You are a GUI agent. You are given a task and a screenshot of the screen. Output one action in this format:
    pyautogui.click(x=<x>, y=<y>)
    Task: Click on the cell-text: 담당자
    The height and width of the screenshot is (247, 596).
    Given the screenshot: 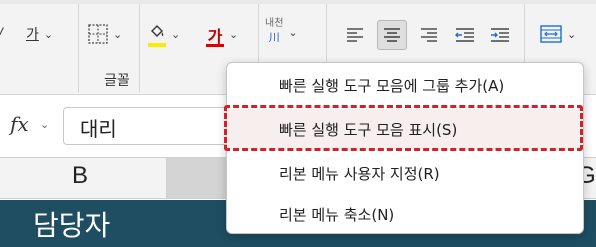 What is the action you would take?
    pyautogui.click(x=72, y=225)
    